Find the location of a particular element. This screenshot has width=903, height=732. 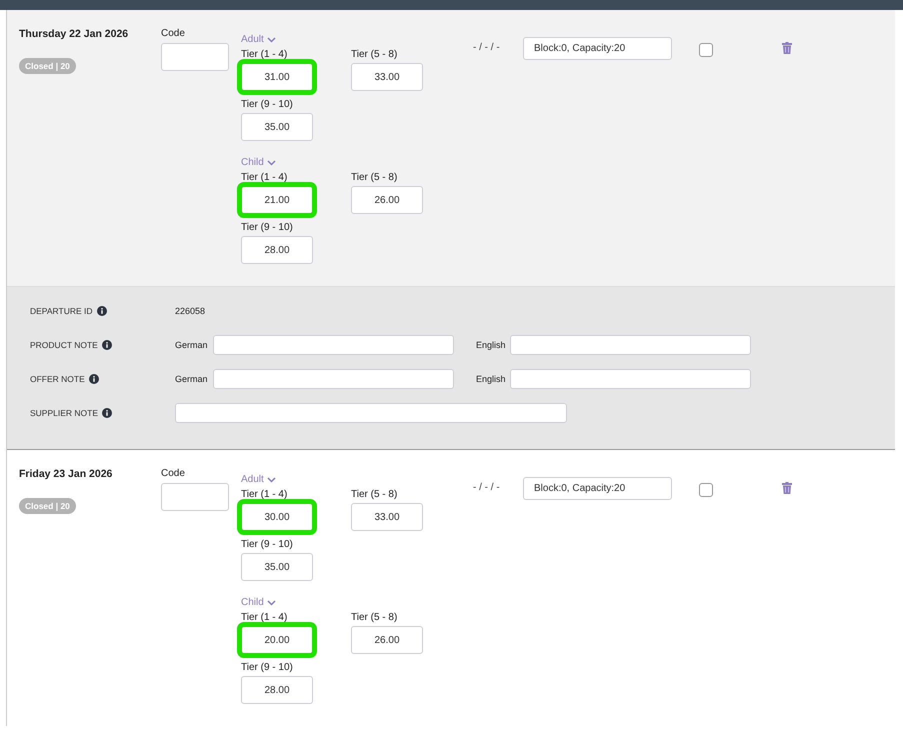

field-label: SUPPLIER NOTE is located at coordinates (64, 413).